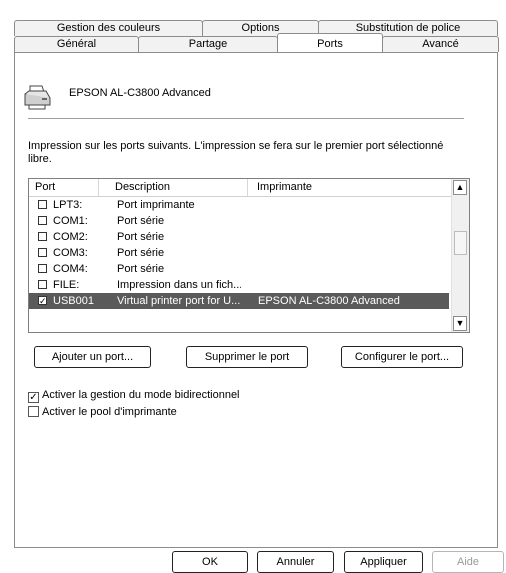  Describe the element at coordinates (70, 221) in the screenshot. I see `port-name: COM1:` at that location.